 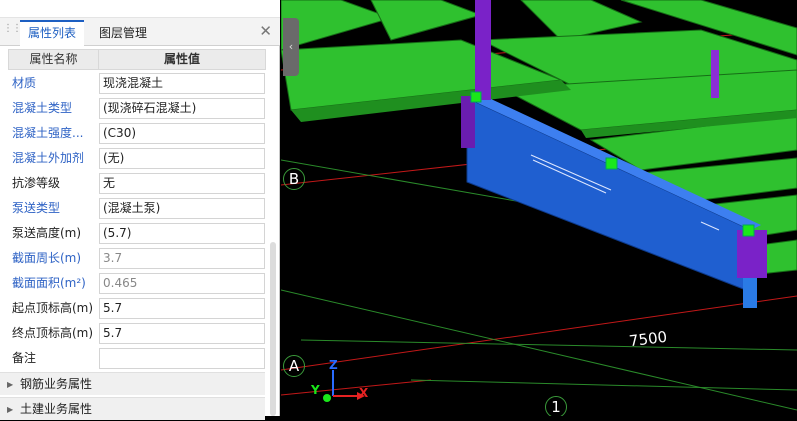 What do you see at coordinates (182, 358) in the screenshot?
I see `property-value-field` at bounding box center [182, 358].